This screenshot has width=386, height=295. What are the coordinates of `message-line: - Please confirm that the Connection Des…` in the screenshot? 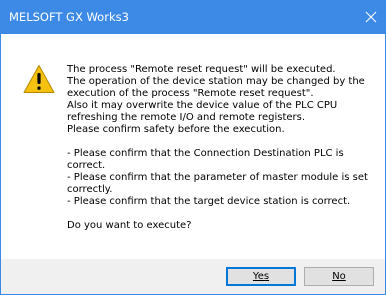 It's located at (205, 153).